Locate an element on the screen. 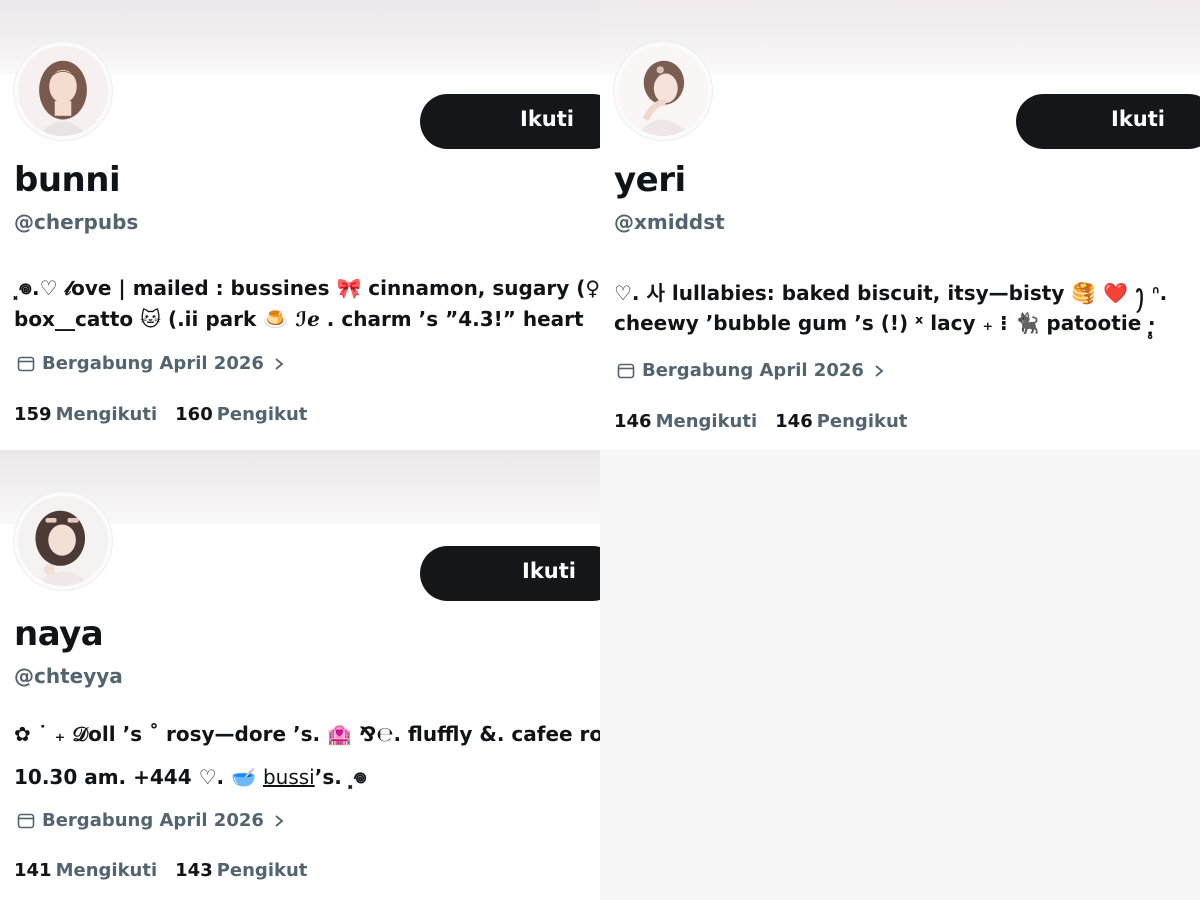 The width and height of the screenshot is (1200, 900). follow-stats: 159 Mengikuti 160 Pengikut is located at coordinates (160, 414).